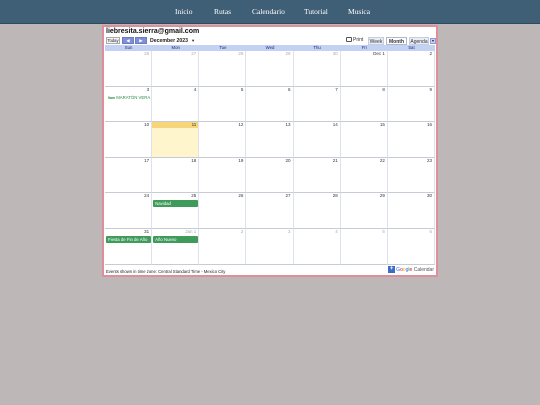 The height and width of the screenshot is (405, 540). I want to click on day-number: 22, so click(382, 160).